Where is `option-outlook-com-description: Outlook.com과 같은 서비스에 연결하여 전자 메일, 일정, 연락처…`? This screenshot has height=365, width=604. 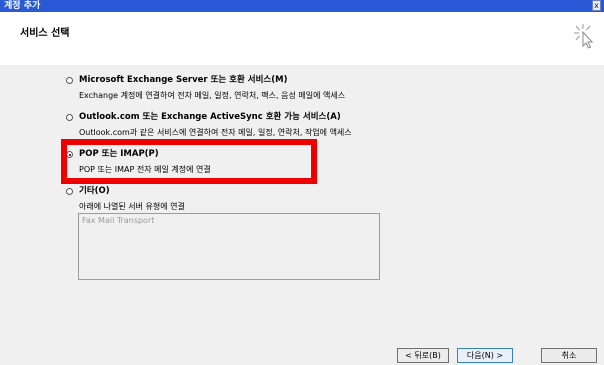 option-outlook-com-description: Outlook.com과 같은 서비스에 연결하여 전자 메일, 일정, 연락처… is located at coordinates (215, 132).